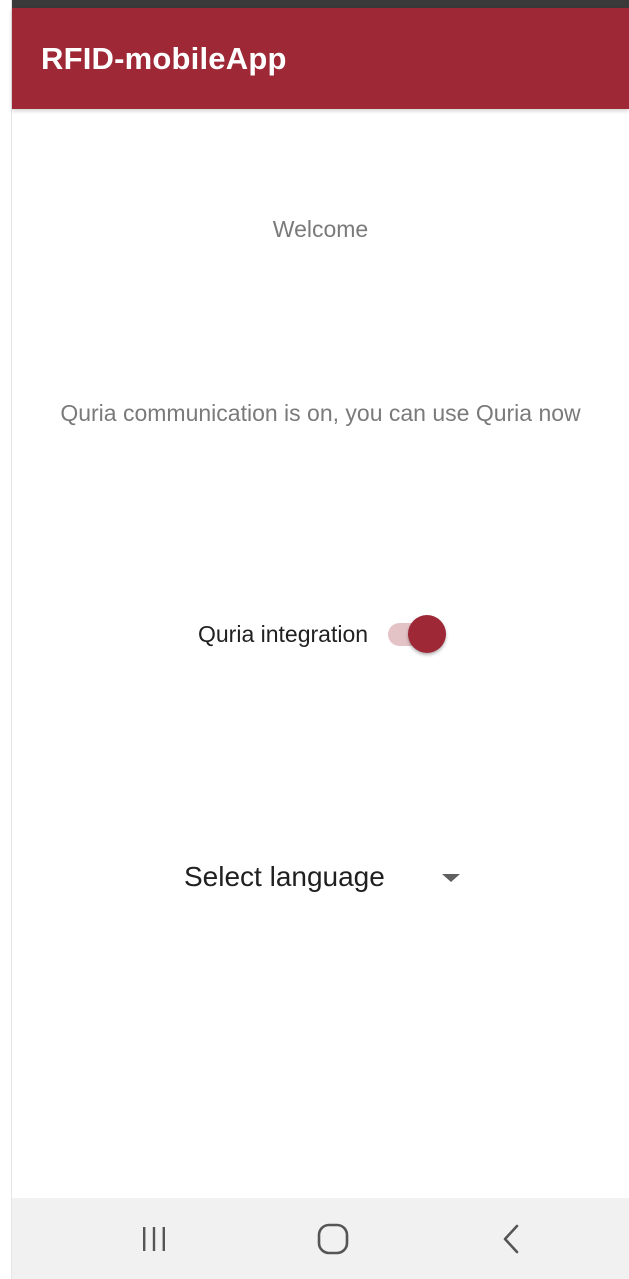 Image resolution: width=629 pixels, height=1279 pixels. I want to click on recents-icon, so click(154, 1238).